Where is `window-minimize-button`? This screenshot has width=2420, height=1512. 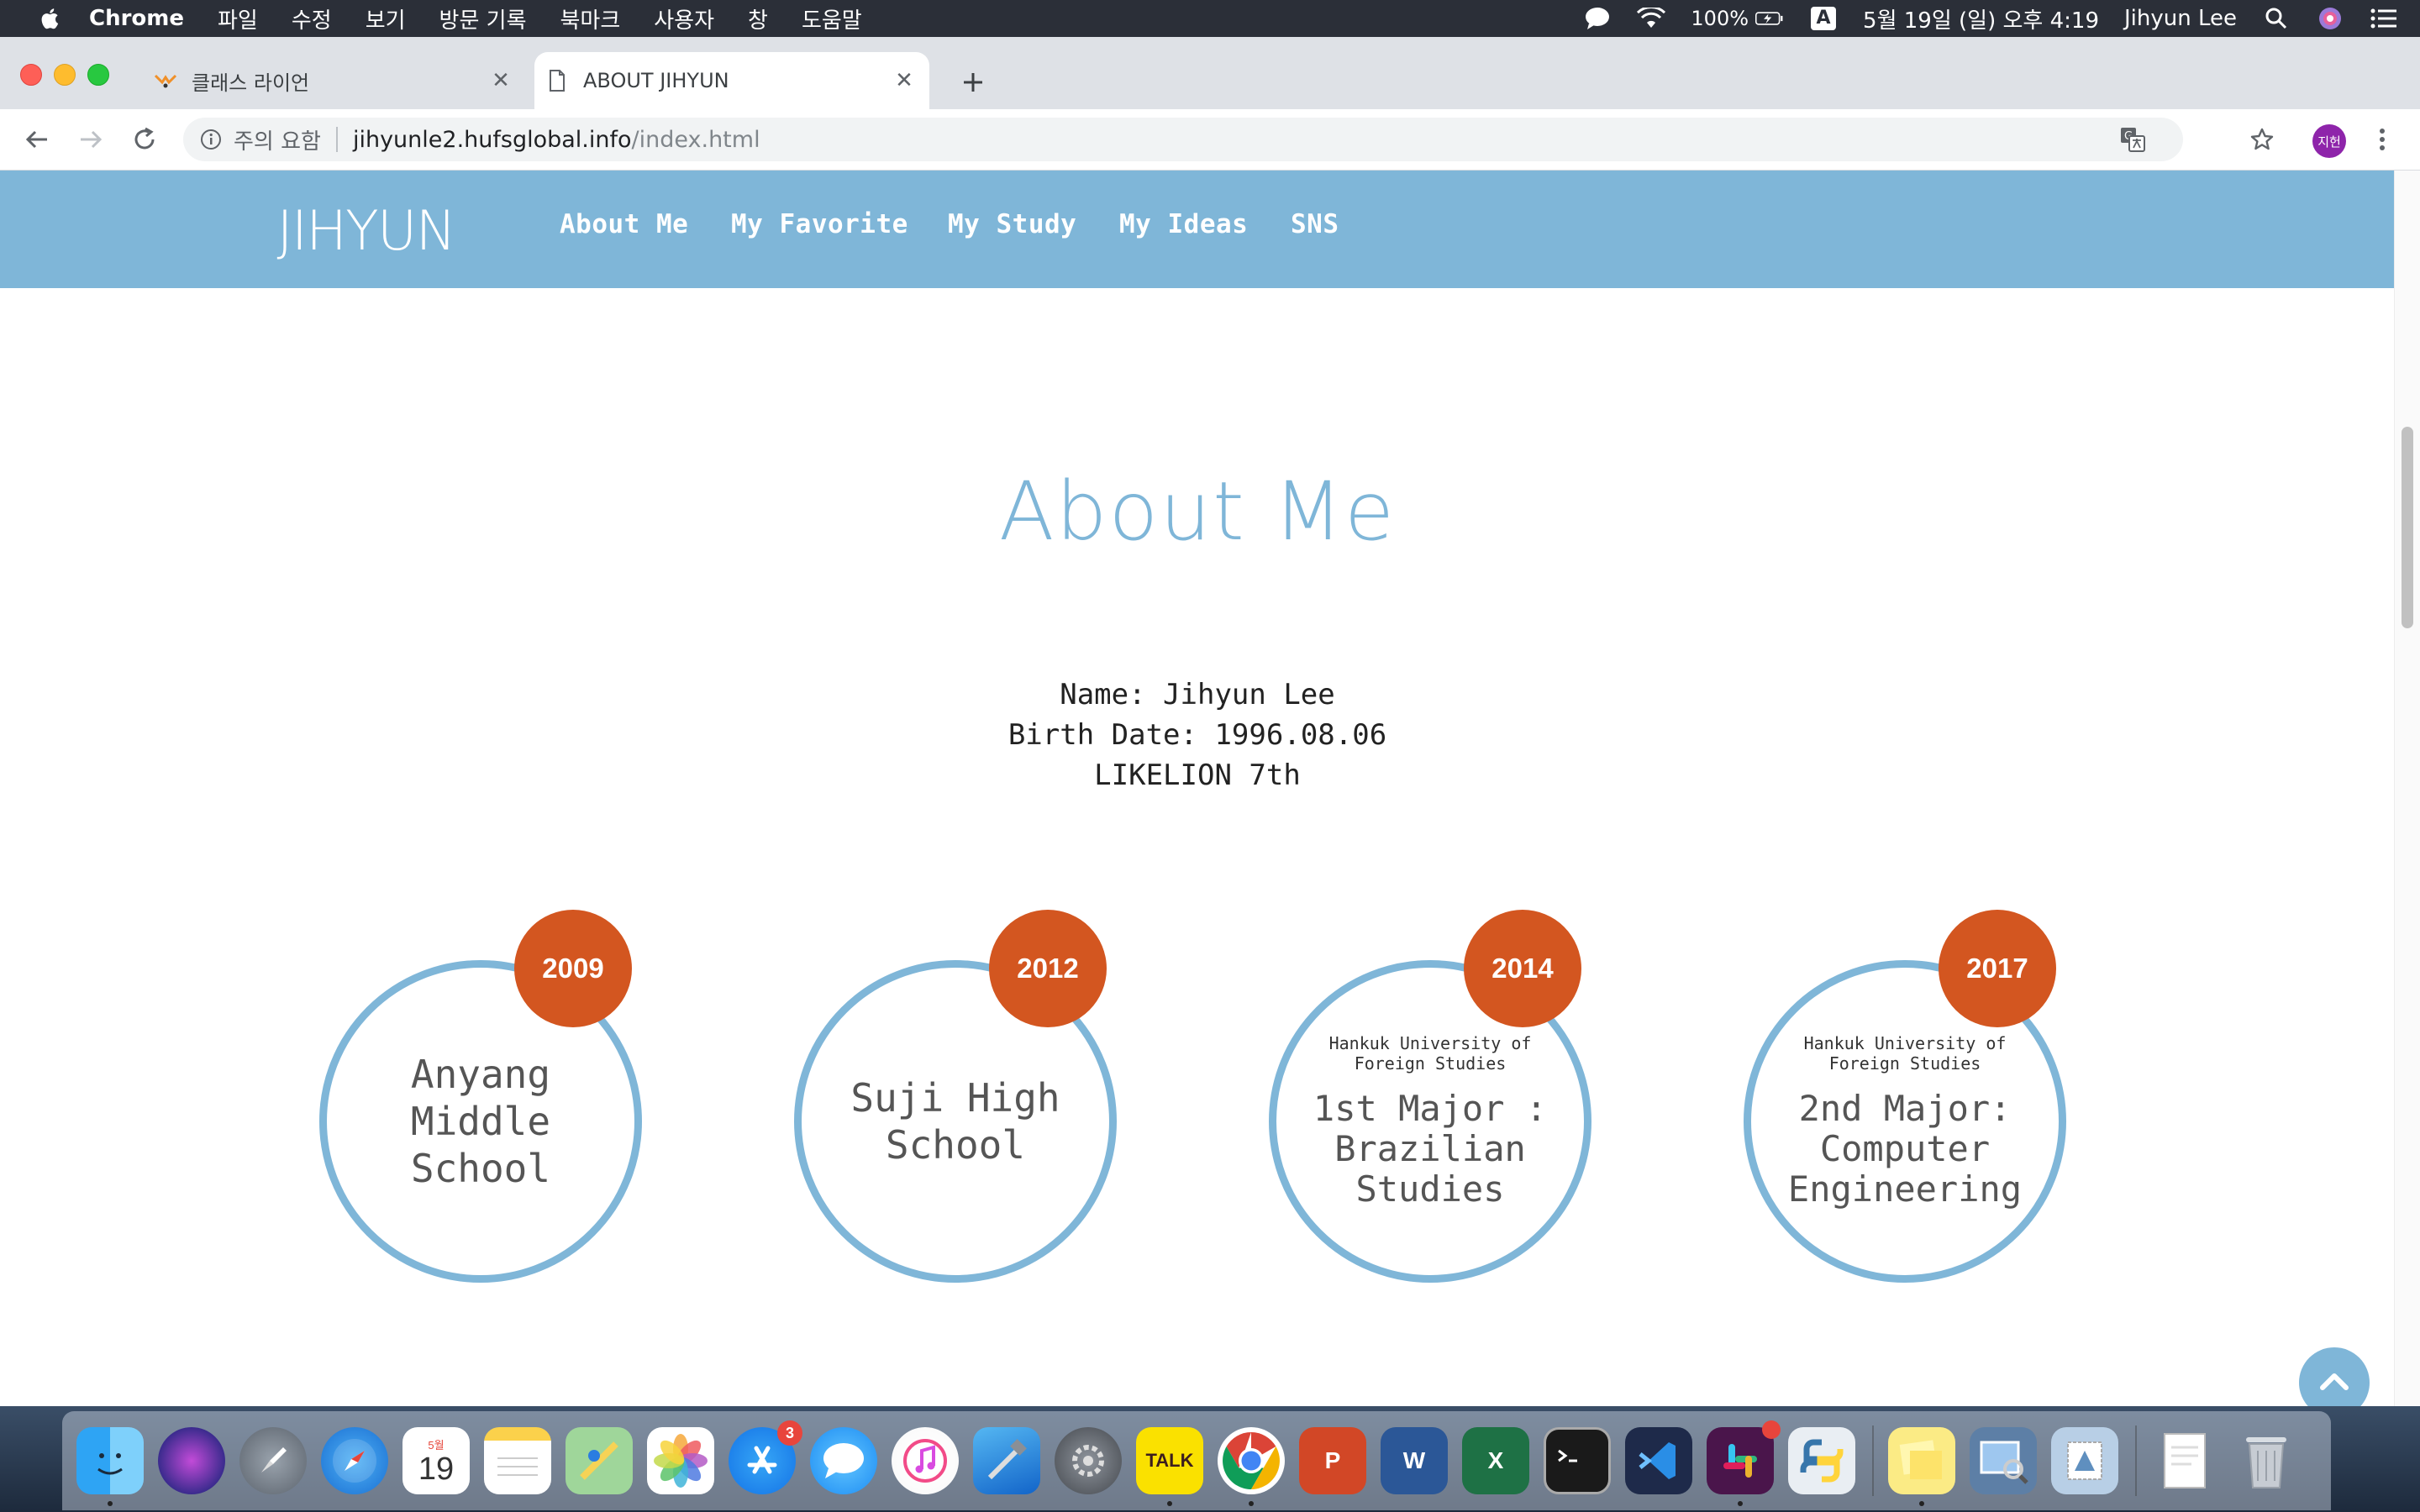
window-minimize-button is located at coordinates (65, 75).